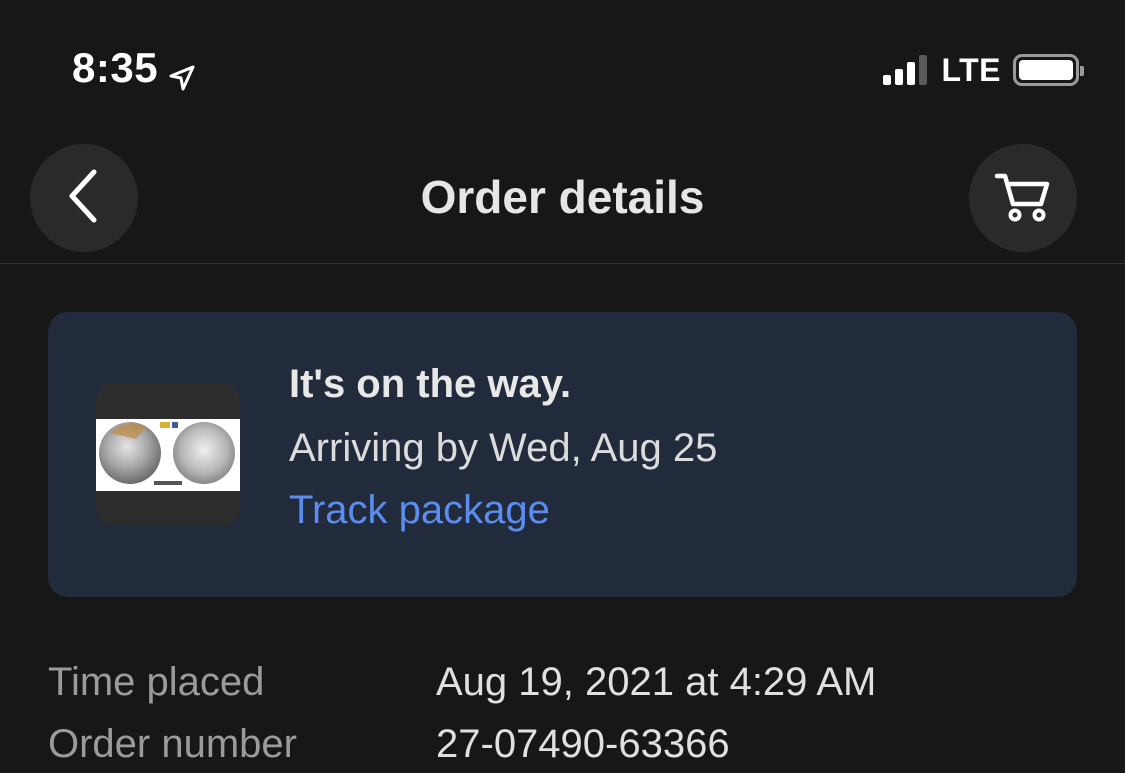 The width and height of the screenshot is (1125, 773). Describe the element at coordinates (656, 682) in the screenshot. I see `info-value: Aug 19, 2021 at 4:29 AM` at that location.